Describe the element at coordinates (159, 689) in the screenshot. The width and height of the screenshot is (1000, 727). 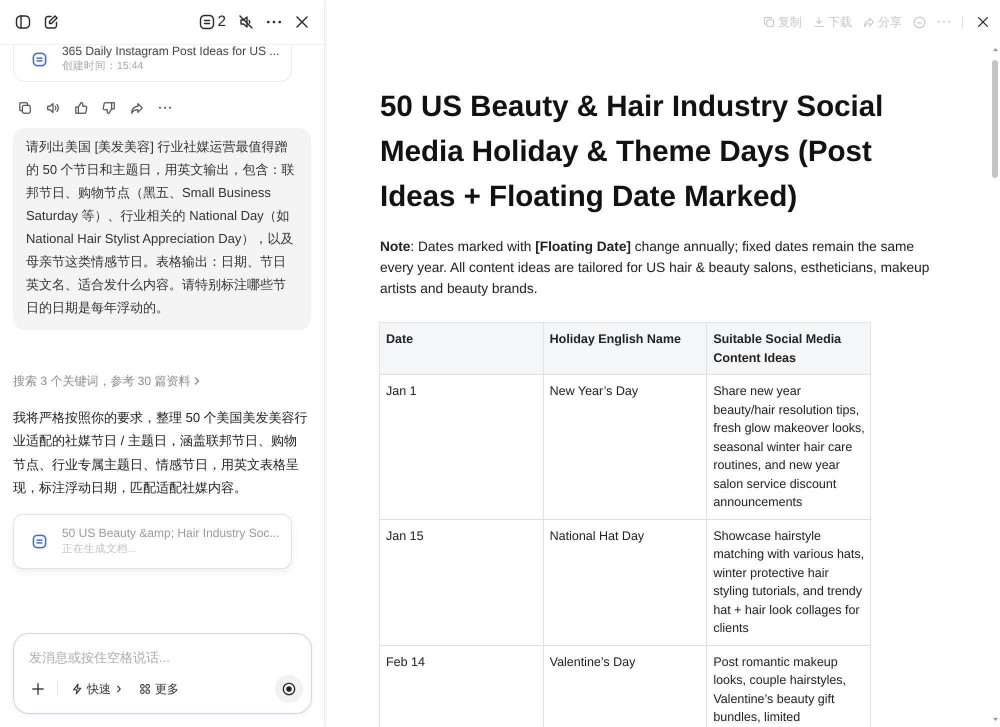
I see `more-tools-button: 更多` at that location.